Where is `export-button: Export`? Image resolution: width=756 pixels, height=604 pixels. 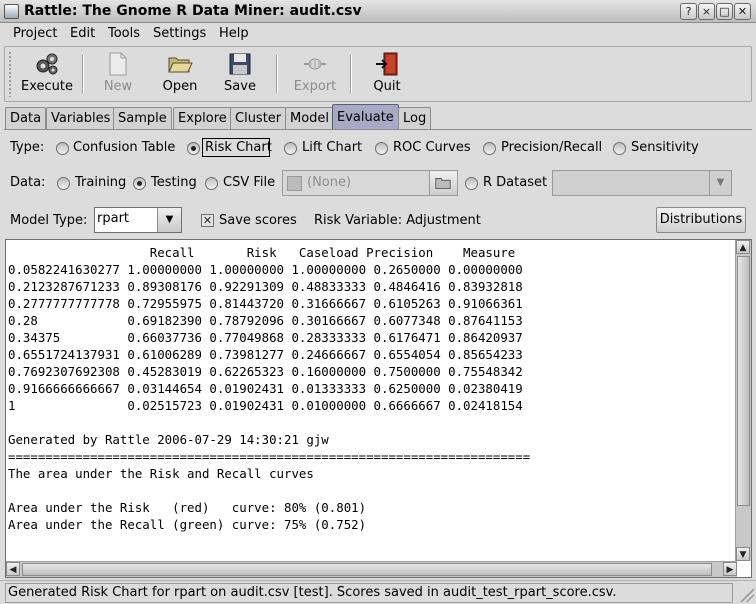 export-button: Export is located at coordinates (315, 74).